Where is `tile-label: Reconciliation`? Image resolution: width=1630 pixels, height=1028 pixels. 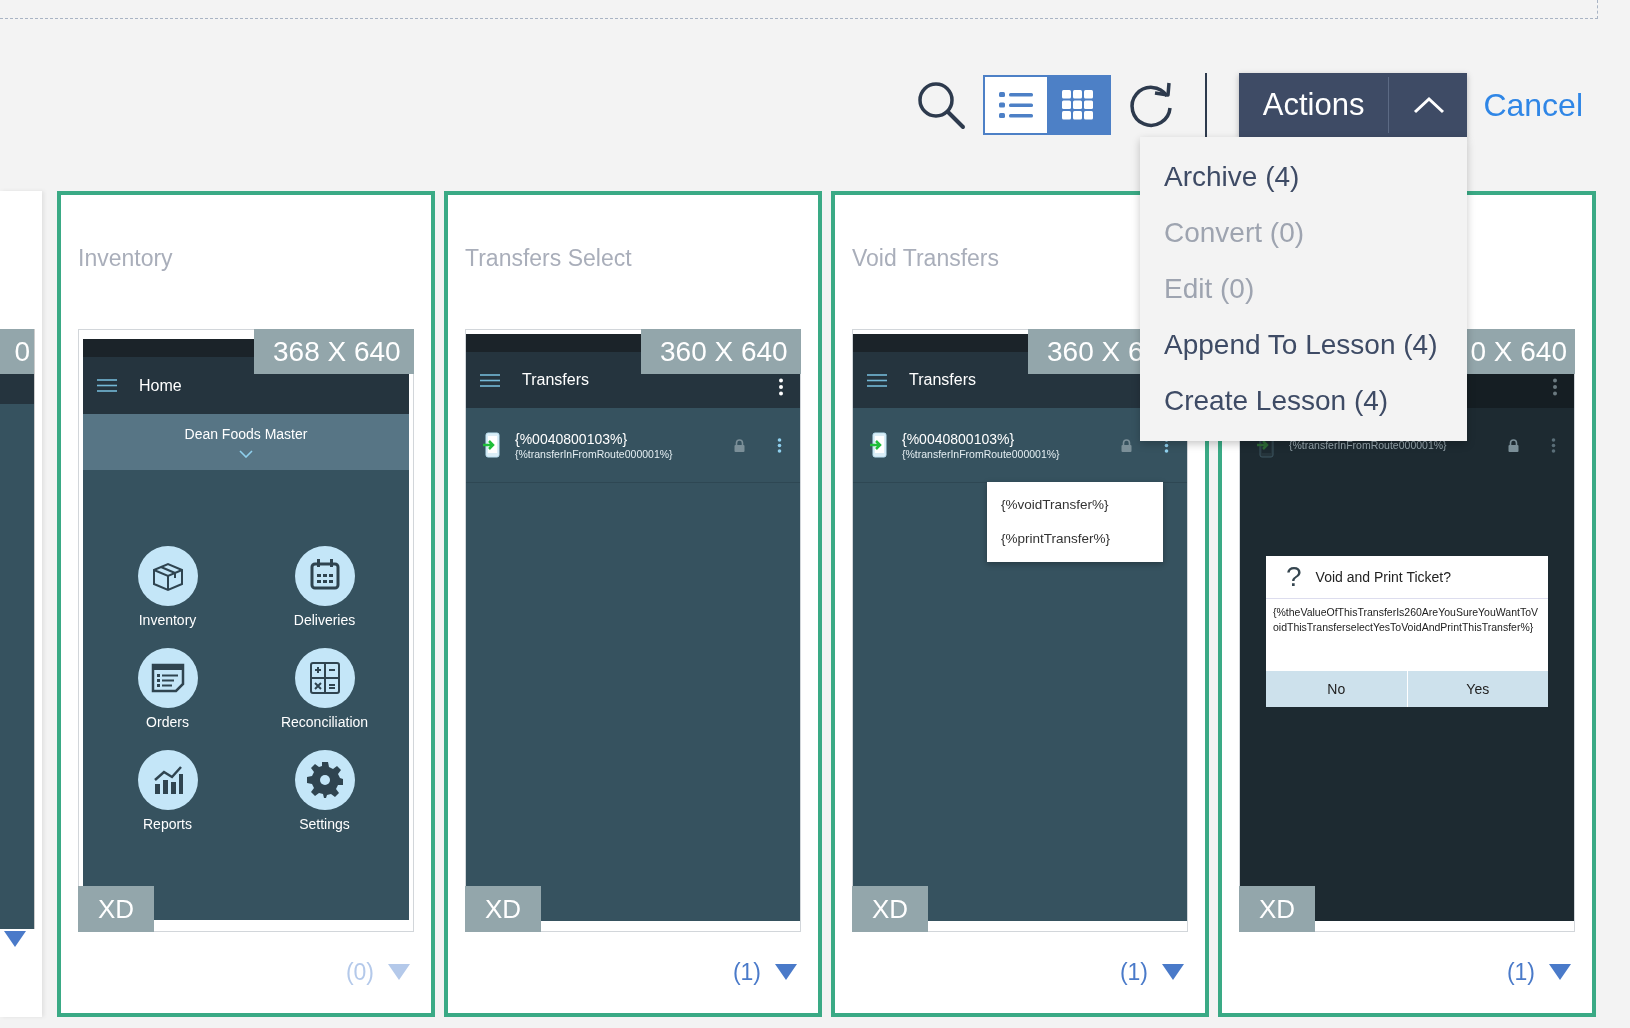
tile-label: Reconciliation is located at coordinates (324, 722).